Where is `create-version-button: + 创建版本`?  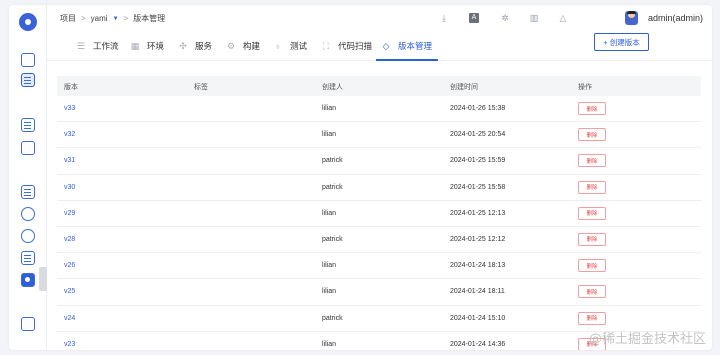
create-version-button: + 创建版本 is located at coordinates (621, 42).